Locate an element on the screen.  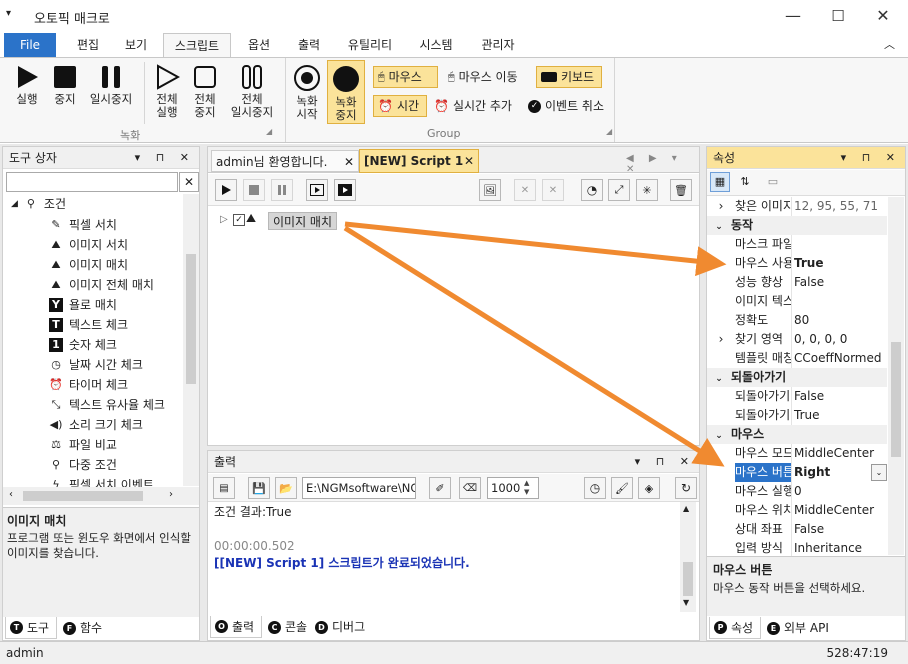
pause-script-button is located at coordinates (282, 190).